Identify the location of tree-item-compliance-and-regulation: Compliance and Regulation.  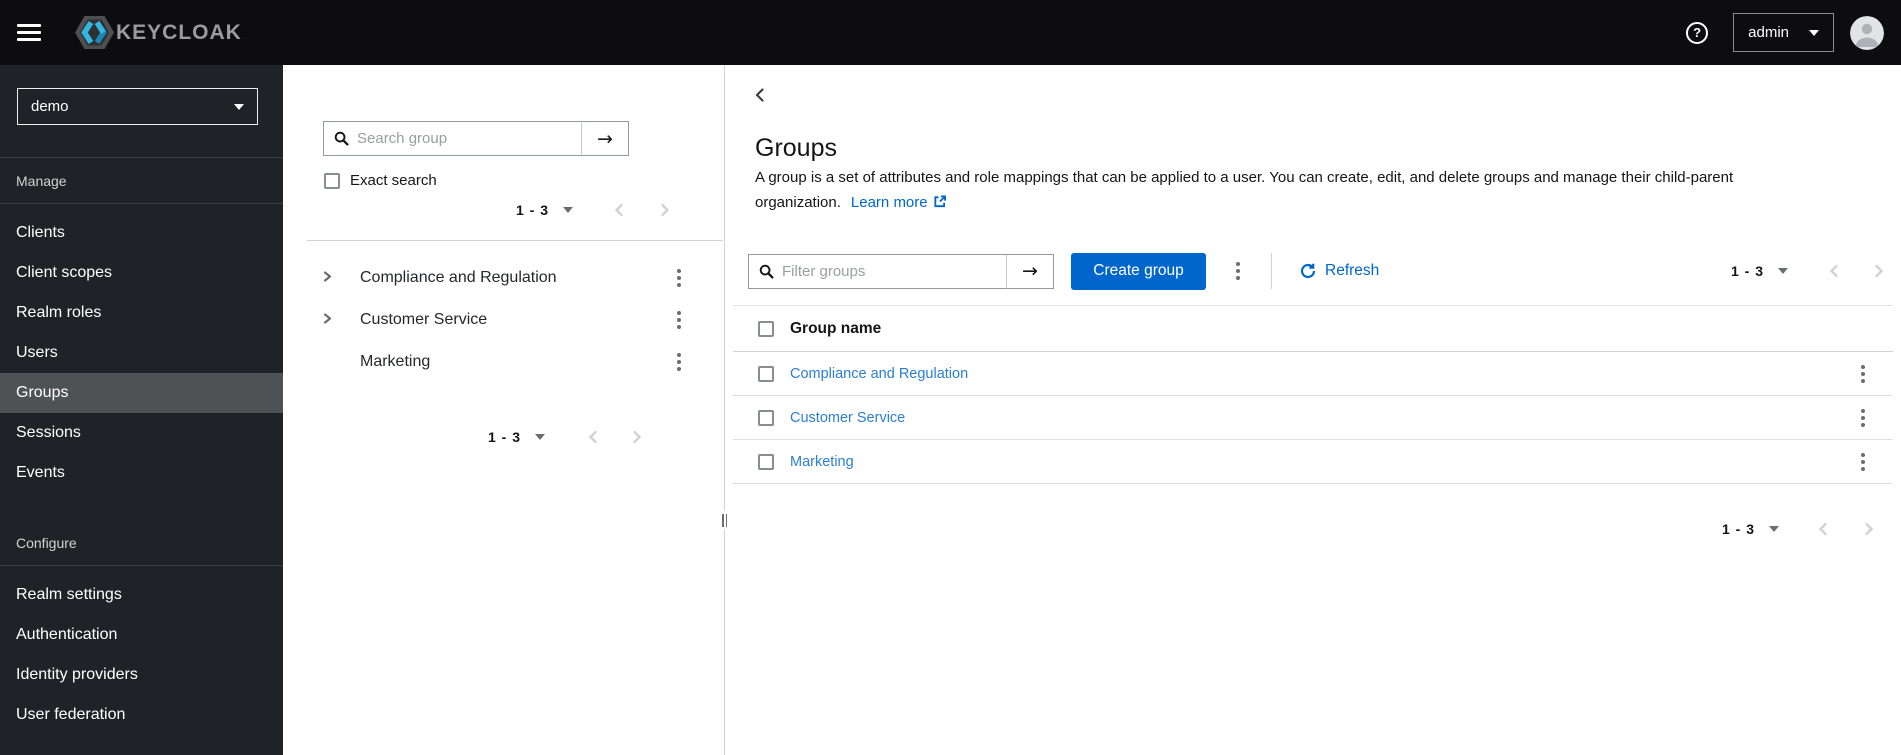
(503, 278).